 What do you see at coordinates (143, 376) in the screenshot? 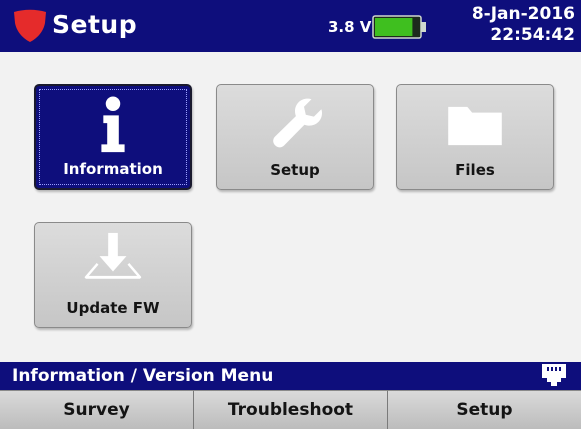
I see `menu-breadcrumb: Information / Version Menu` at bounding box center [143, 376].